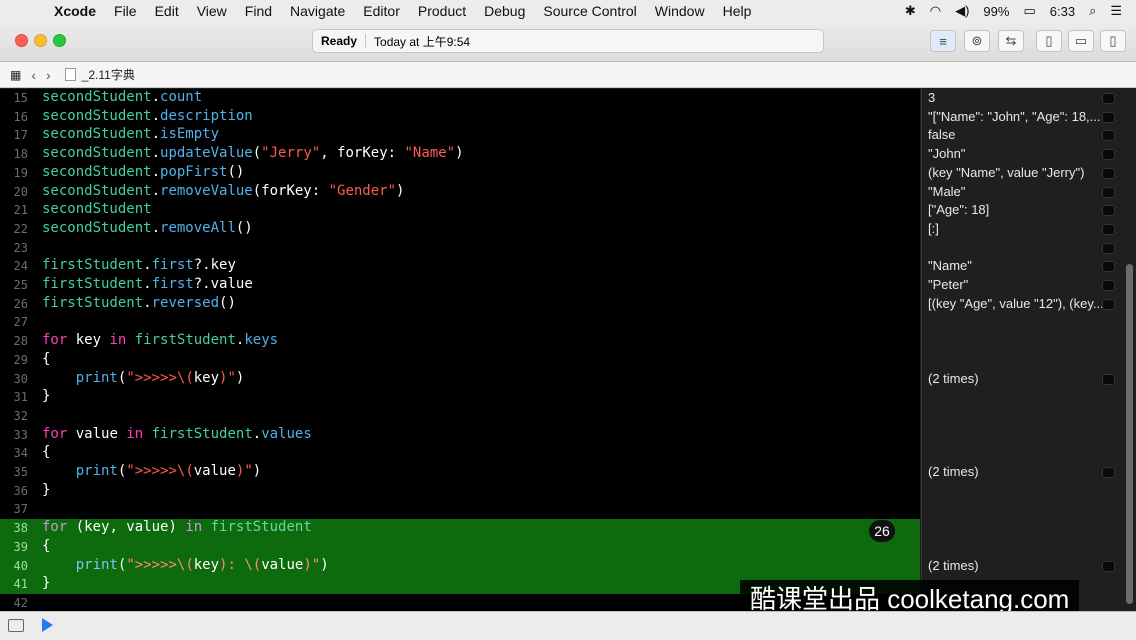  What do you see at coordinates (460, 397) in the screenshot?
I see `code-line: 31}` at bounding box center [460, 397].